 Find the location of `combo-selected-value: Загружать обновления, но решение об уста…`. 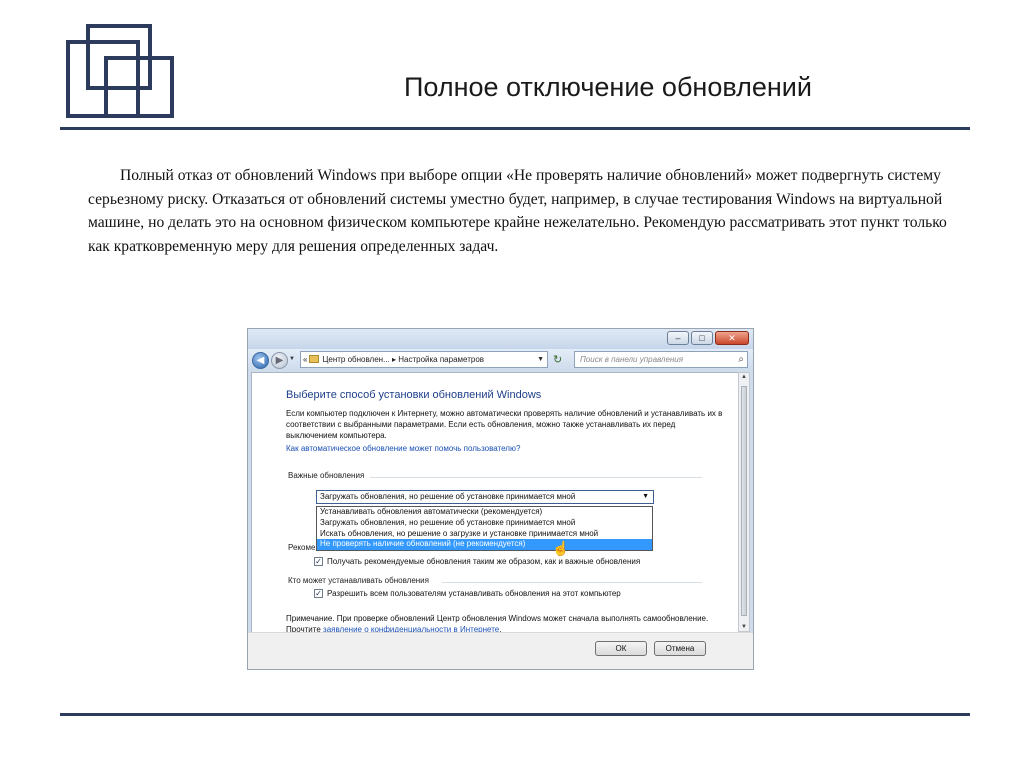

combo-selected-value: Загружать обновления, но решение об уста… is located at coordinates (448, 496).